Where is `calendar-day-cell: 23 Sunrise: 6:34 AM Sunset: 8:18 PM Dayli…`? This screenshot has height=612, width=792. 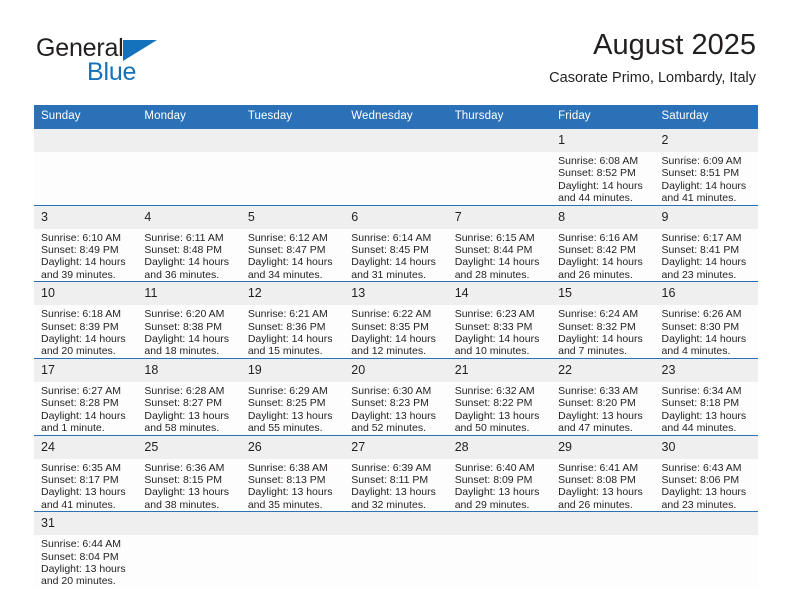 calendar-day-cell: 23 Sunrise: 6:34 AM Sunset: 8:18 PM Dayli… is located at coordinates (706, 396).